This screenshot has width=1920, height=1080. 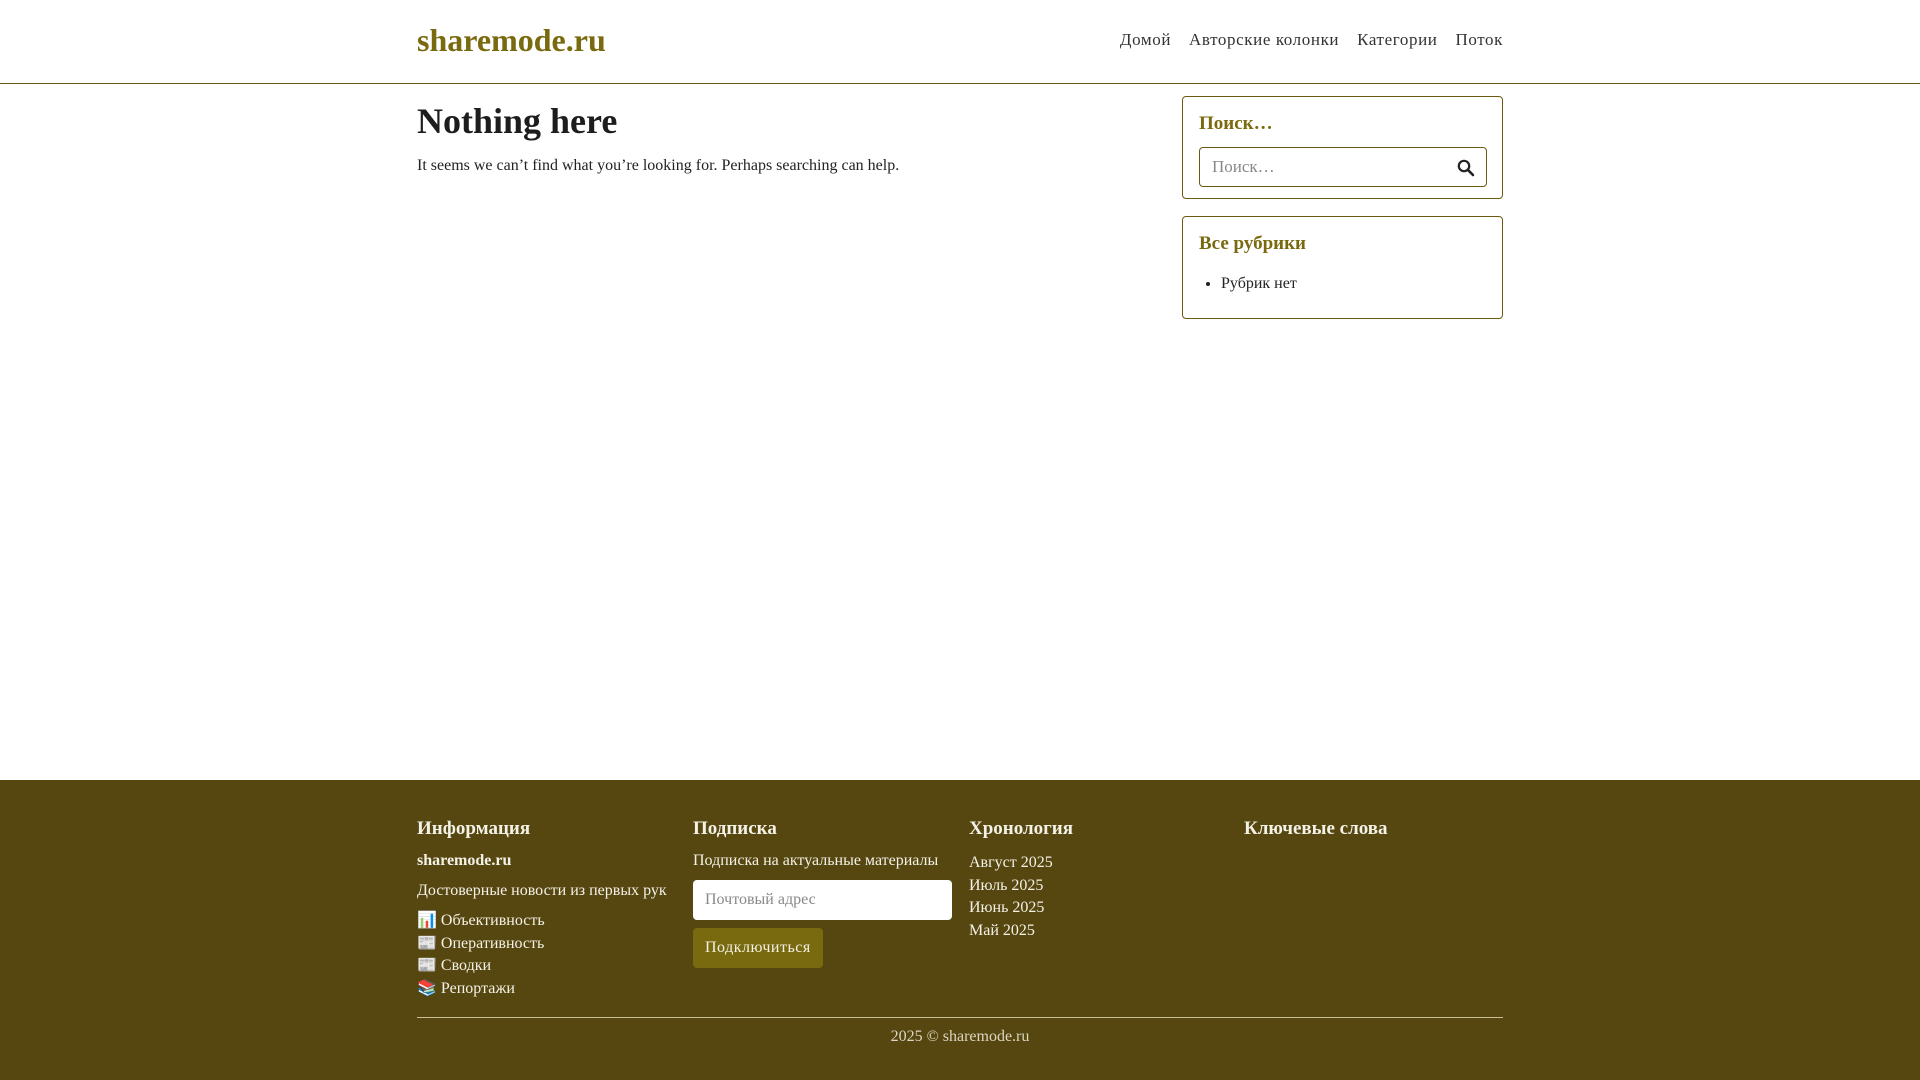 I want to click on list-item: Июль 2025, so click(x=1099, y=886).